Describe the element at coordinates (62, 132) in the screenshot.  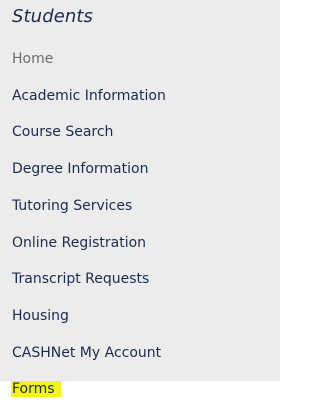
I see `nav-item-course-search: Course Search` at that location.